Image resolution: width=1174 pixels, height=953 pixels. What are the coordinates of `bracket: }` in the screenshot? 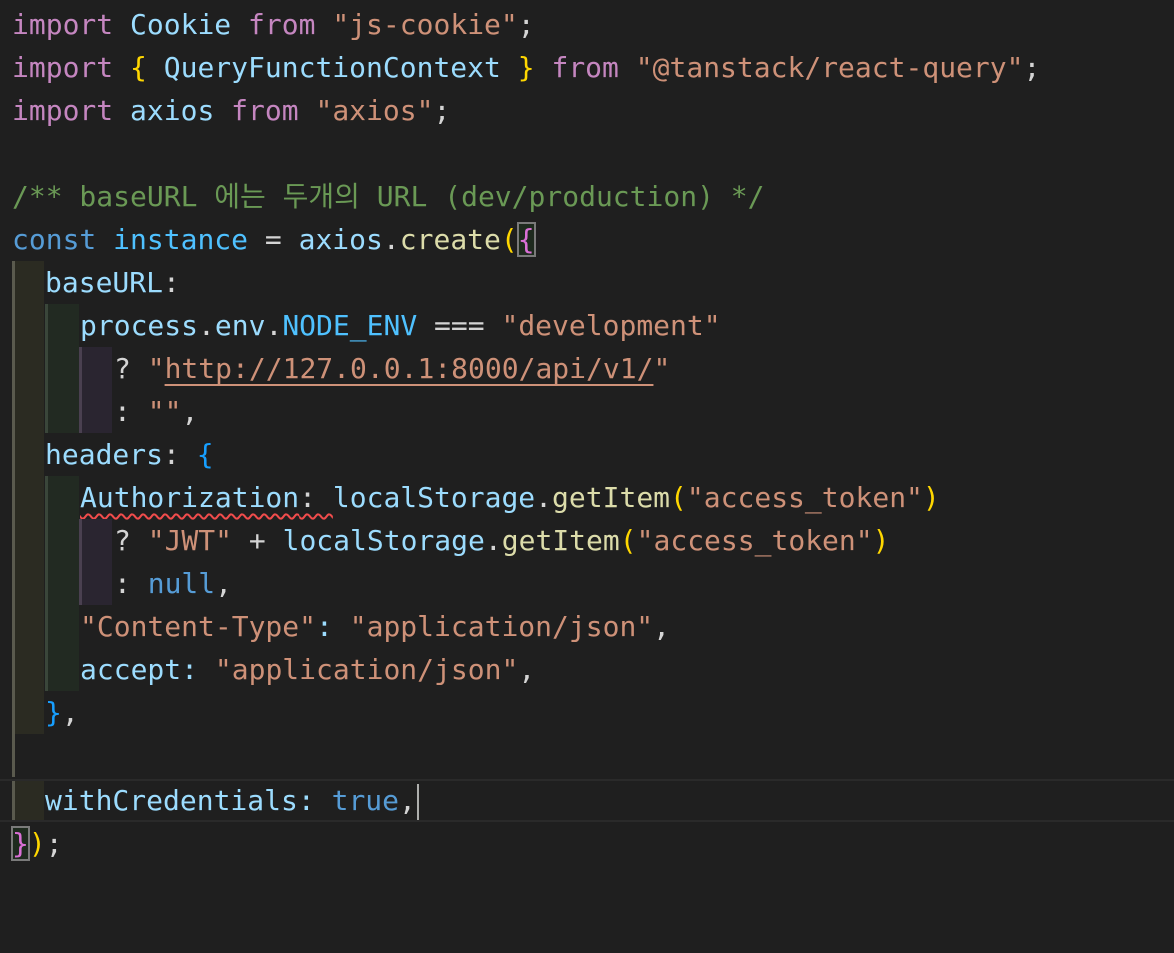 It's located at (53, 712).